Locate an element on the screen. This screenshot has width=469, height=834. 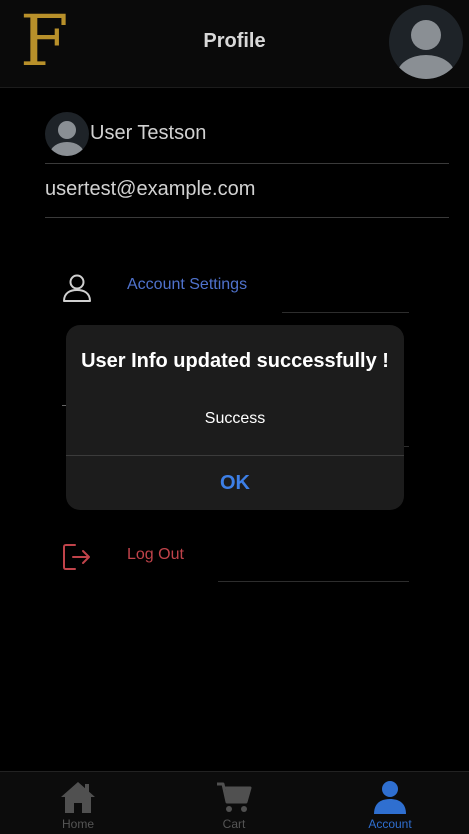
tab-label: Home is located at coordinates (77, 824).